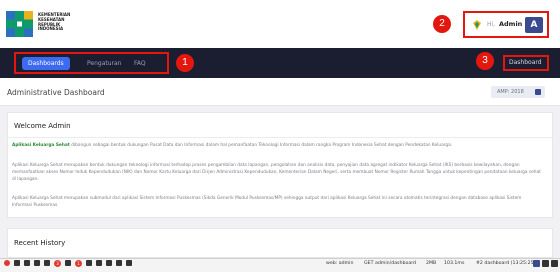  I want to click on tab-pengaturan: Pengaturan, so click(104, 63).